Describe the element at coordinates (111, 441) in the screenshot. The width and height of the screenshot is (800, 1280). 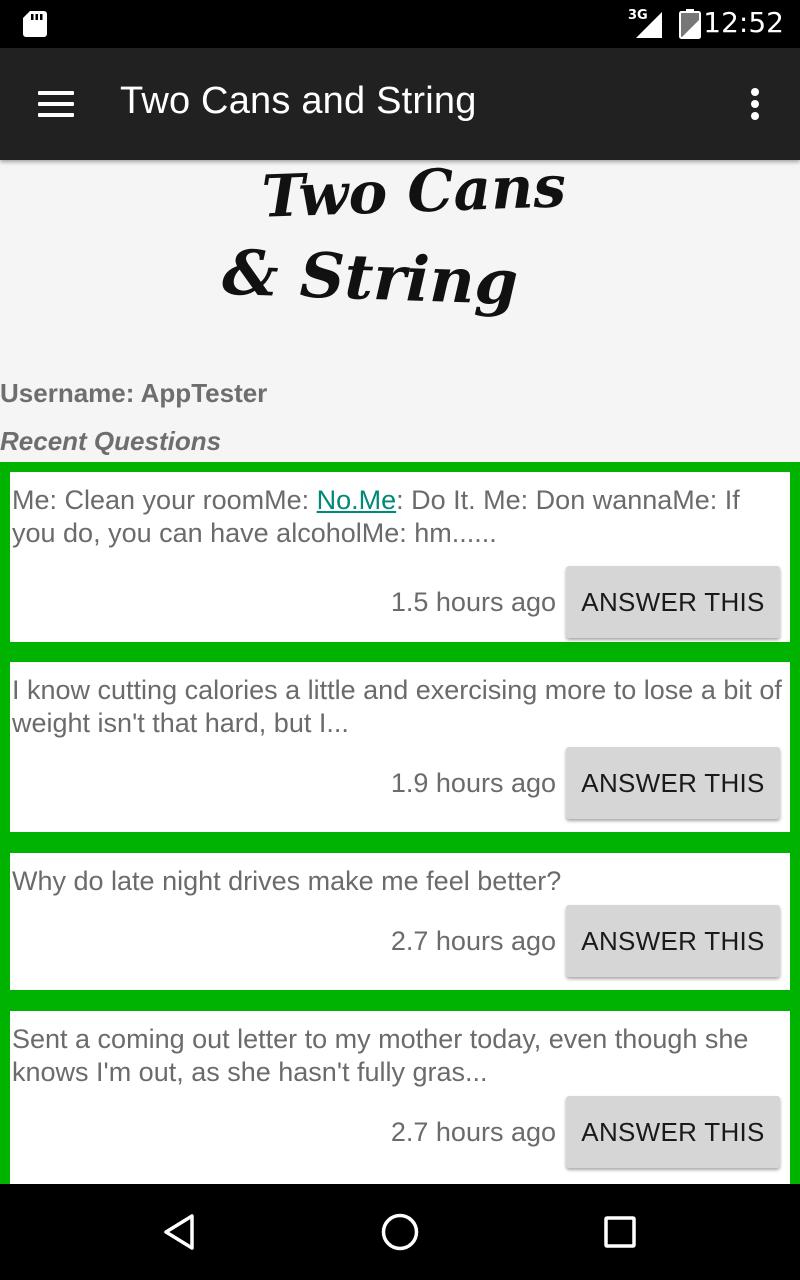
I see `recent-questions-heading: Recent Questions` at that location.